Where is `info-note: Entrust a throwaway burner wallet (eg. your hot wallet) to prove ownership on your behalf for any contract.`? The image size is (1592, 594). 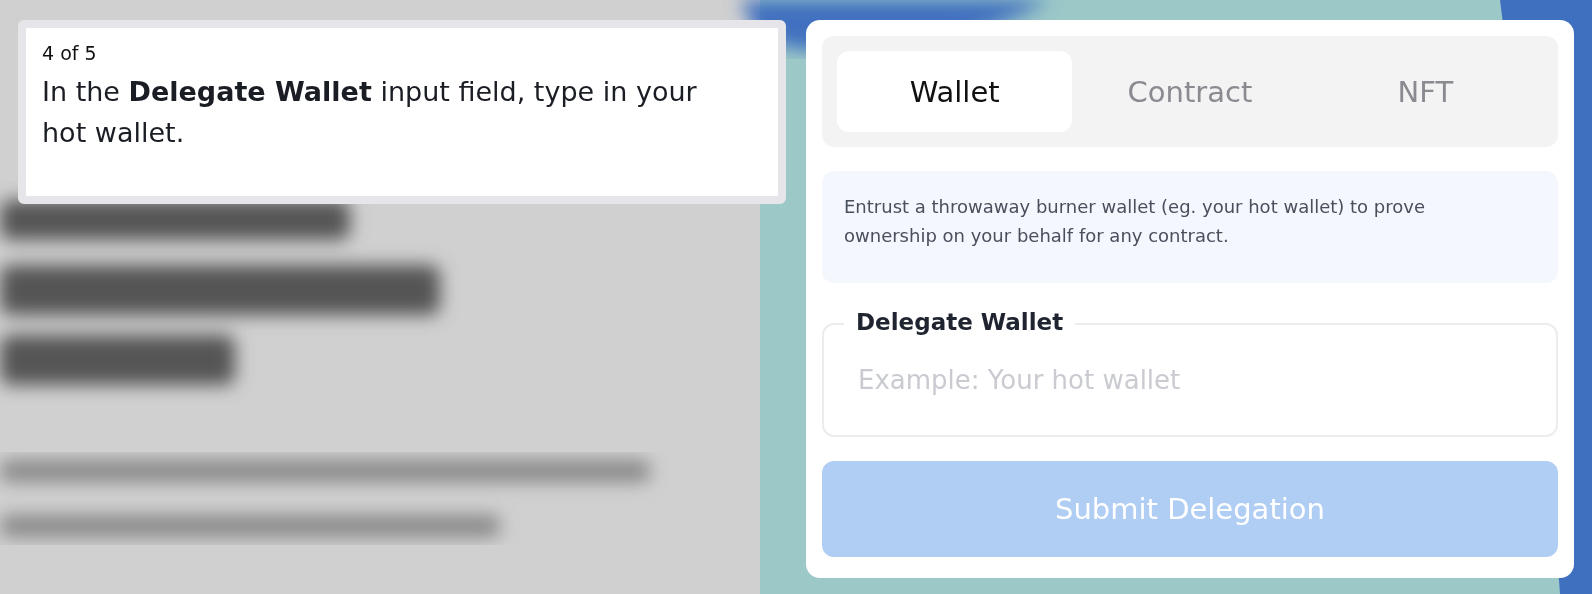
info-note: Entrust a throwaway burner wallet (eg. your hot wallet) to prove ownership on your behalf for any contract. is located at coordinates (1190, 227).